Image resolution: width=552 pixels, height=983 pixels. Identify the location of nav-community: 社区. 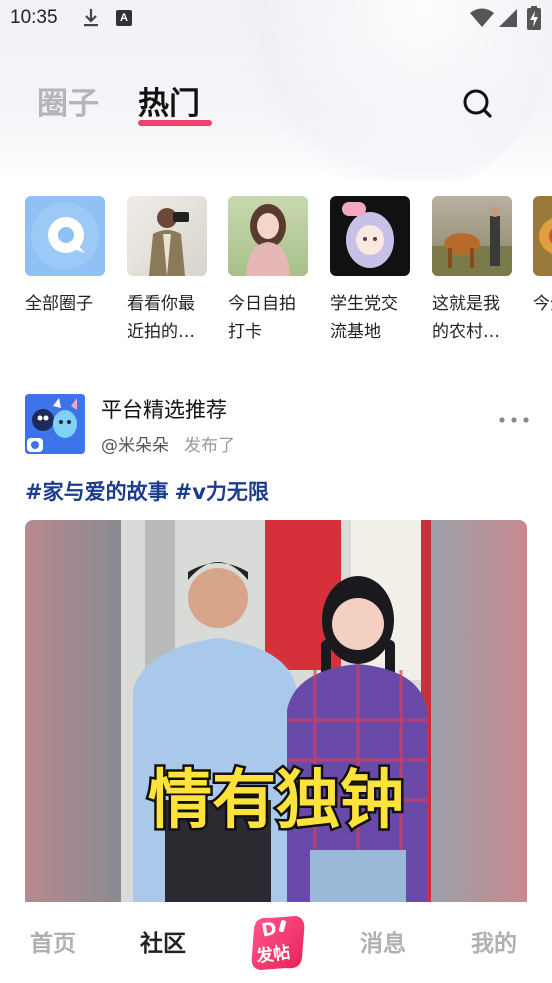
(163, 941).